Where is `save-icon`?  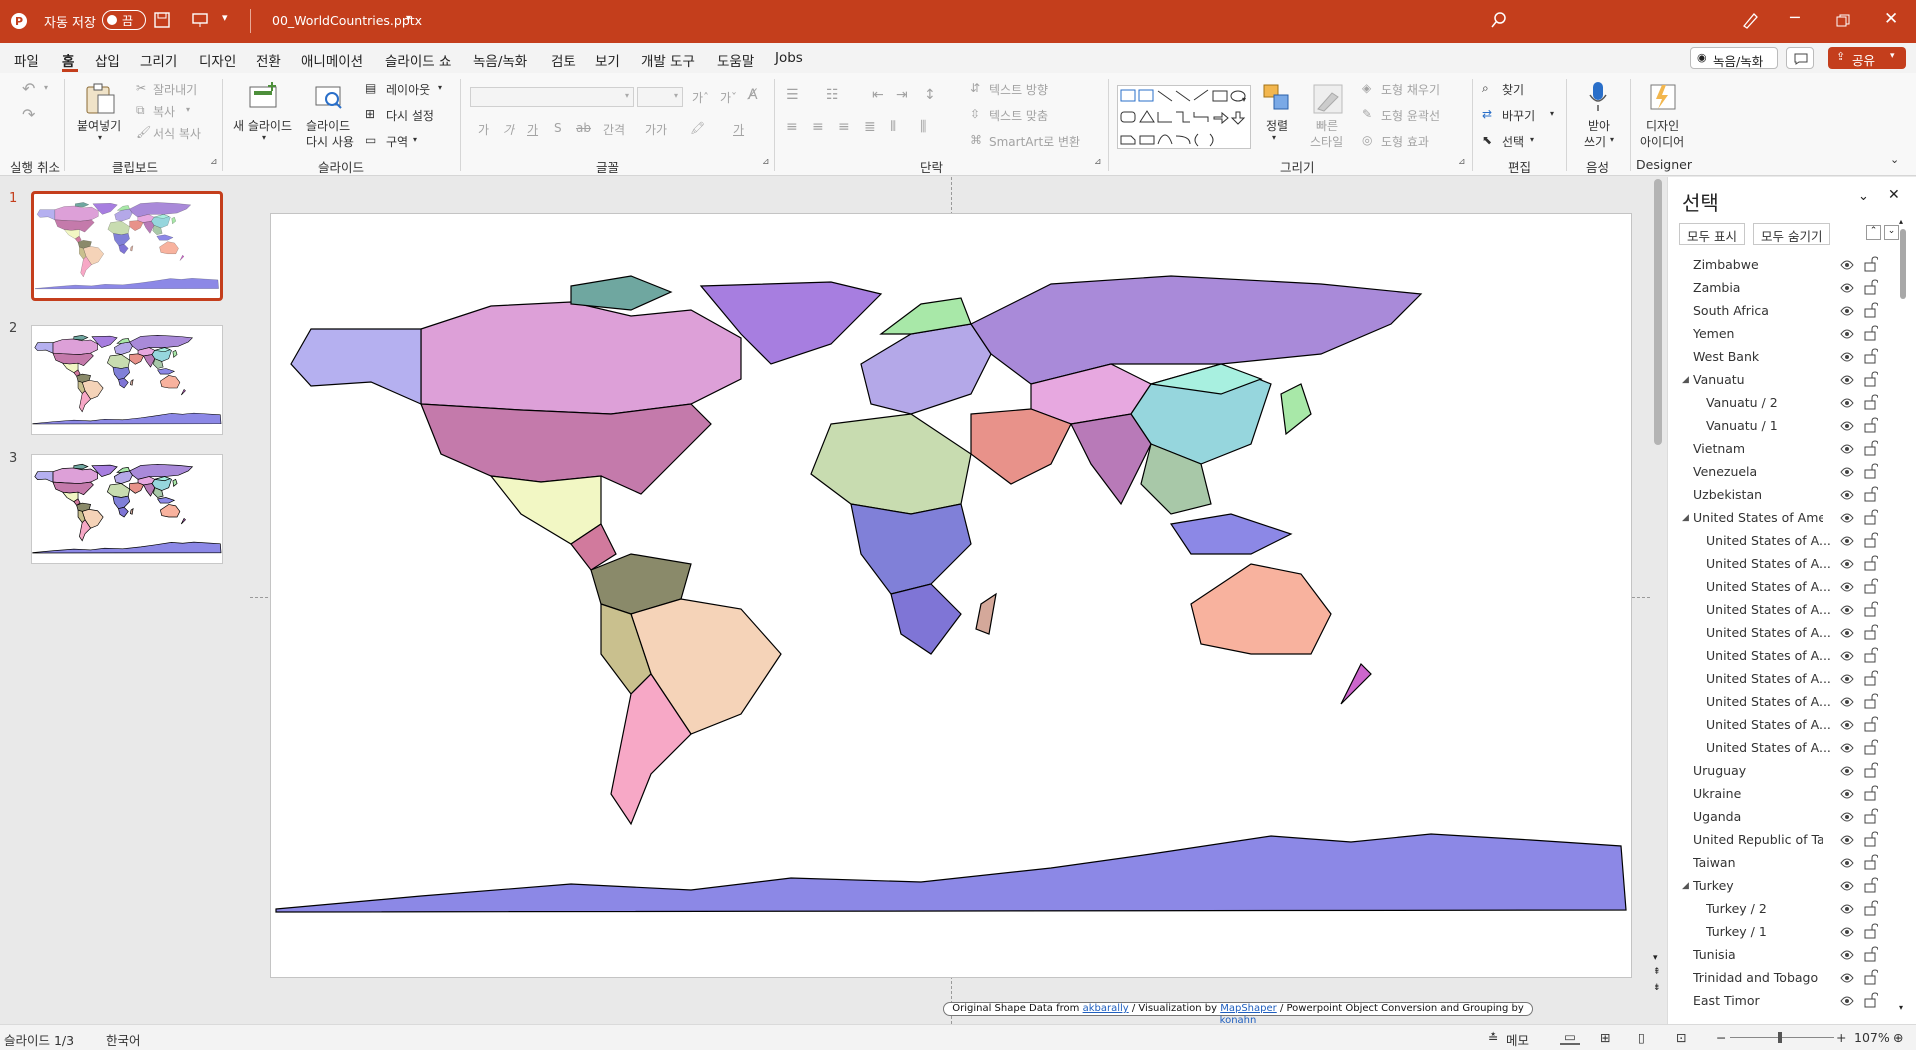 save-icon is located at coordinates (162, 20).